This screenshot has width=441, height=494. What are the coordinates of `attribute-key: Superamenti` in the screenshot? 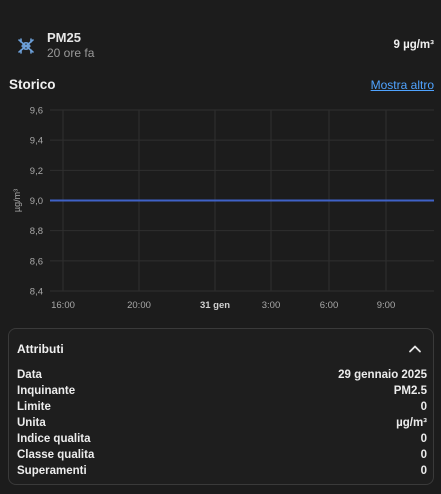 It's located at (52, 471).